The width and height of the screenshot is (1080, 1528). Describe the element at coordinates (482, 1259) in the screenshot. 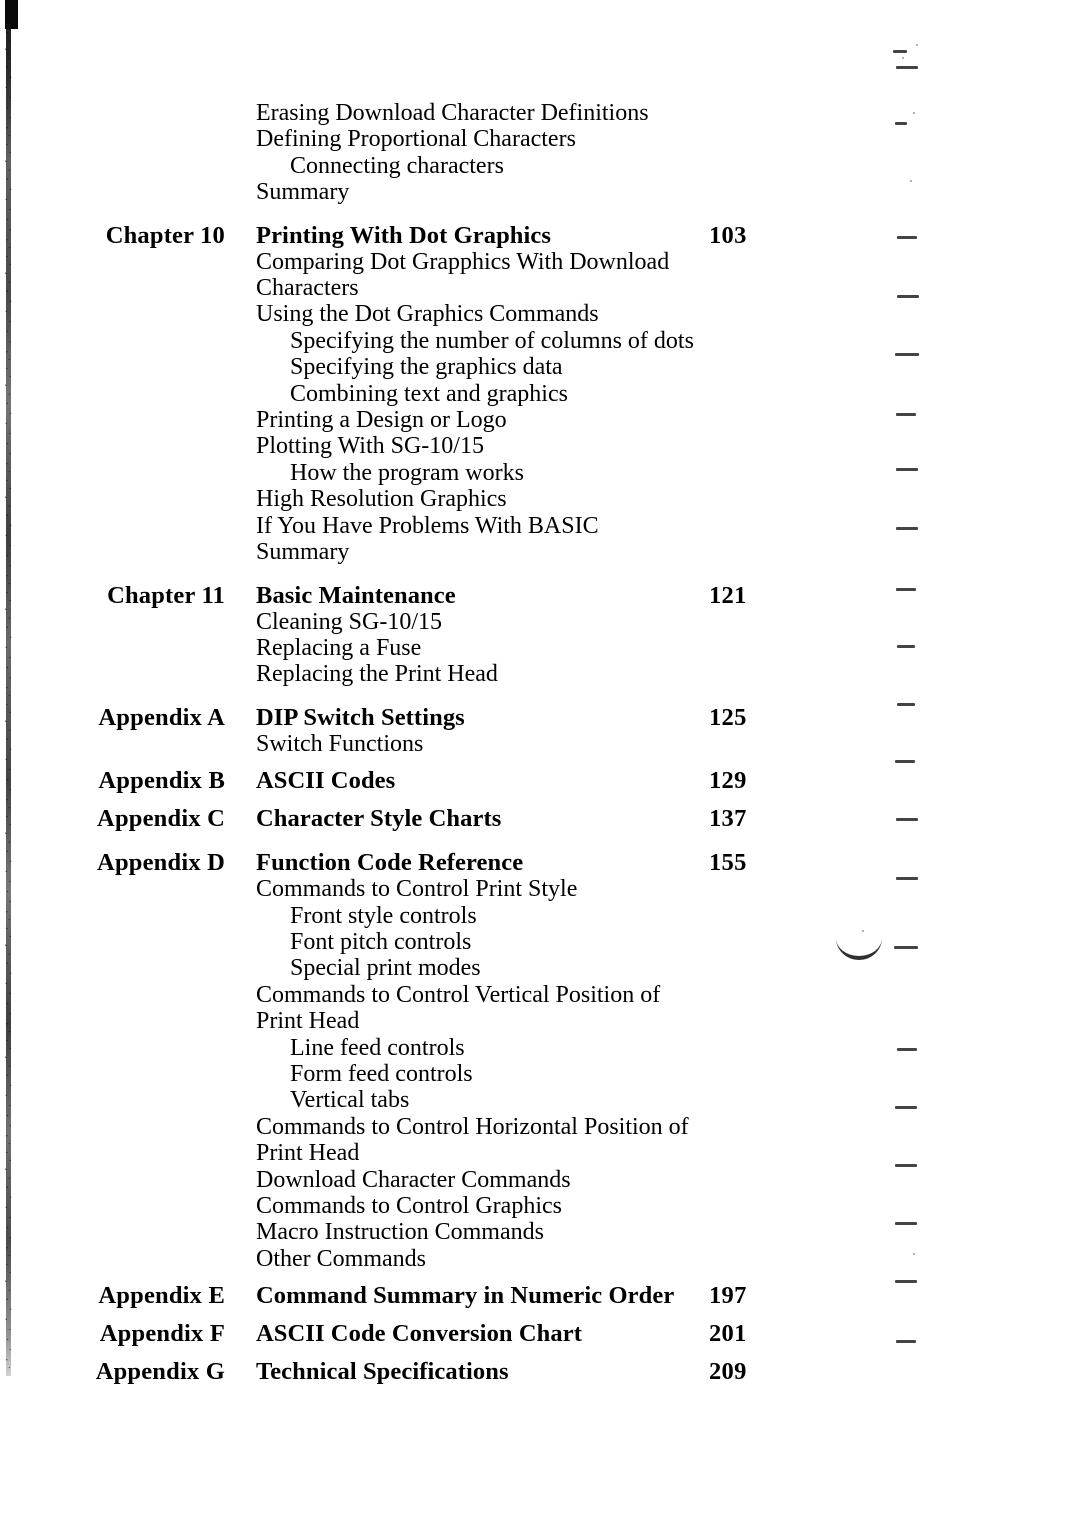

I see `toc-subentry: Other Commands` at that location.